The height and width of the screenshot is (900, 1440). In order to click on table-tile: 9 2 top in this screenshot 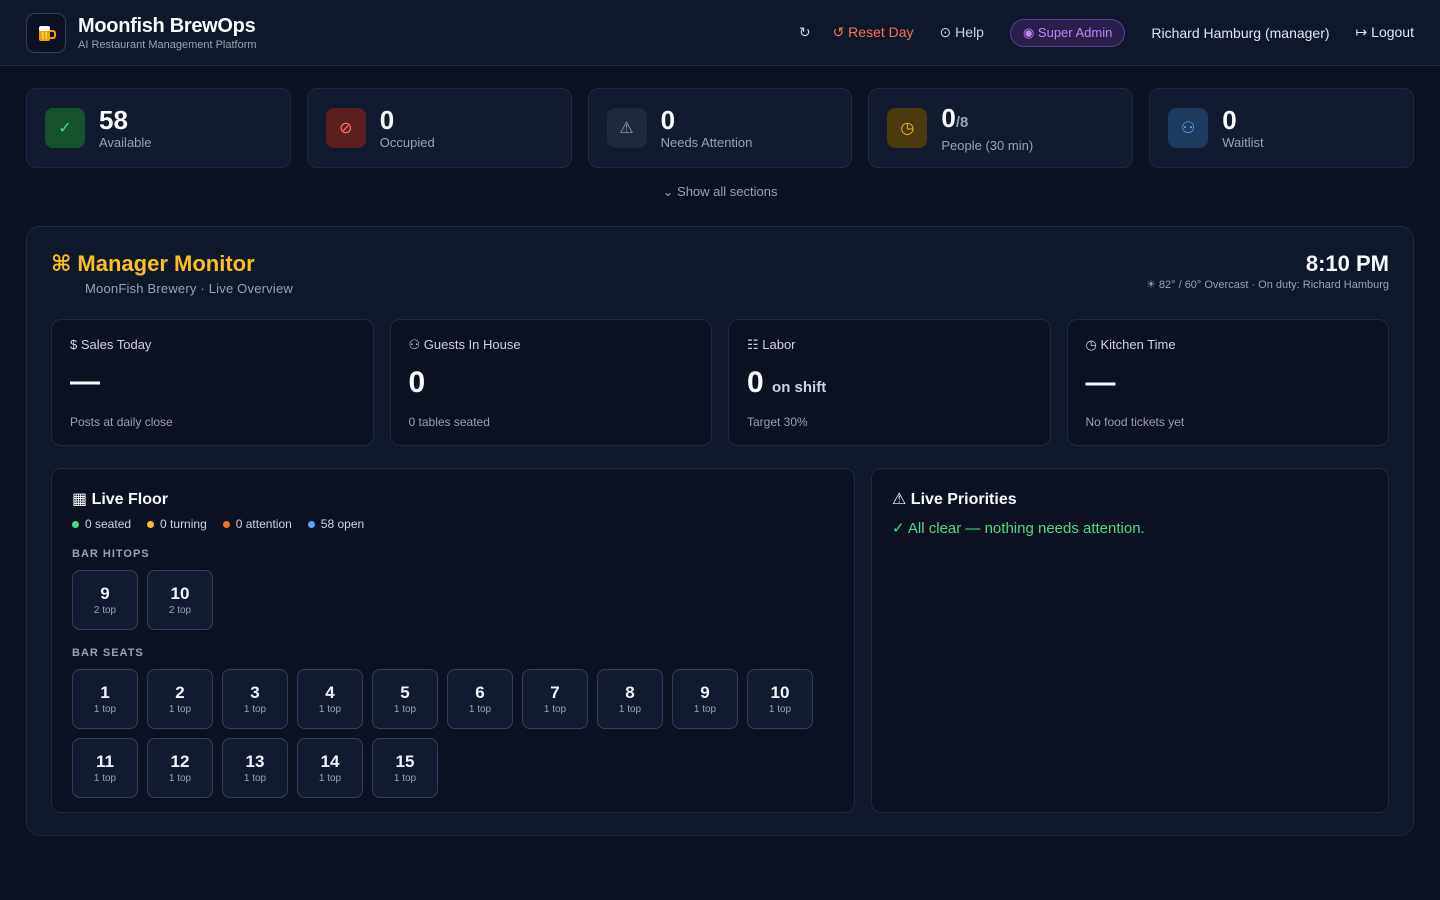, I will do `click(105, 600)`.